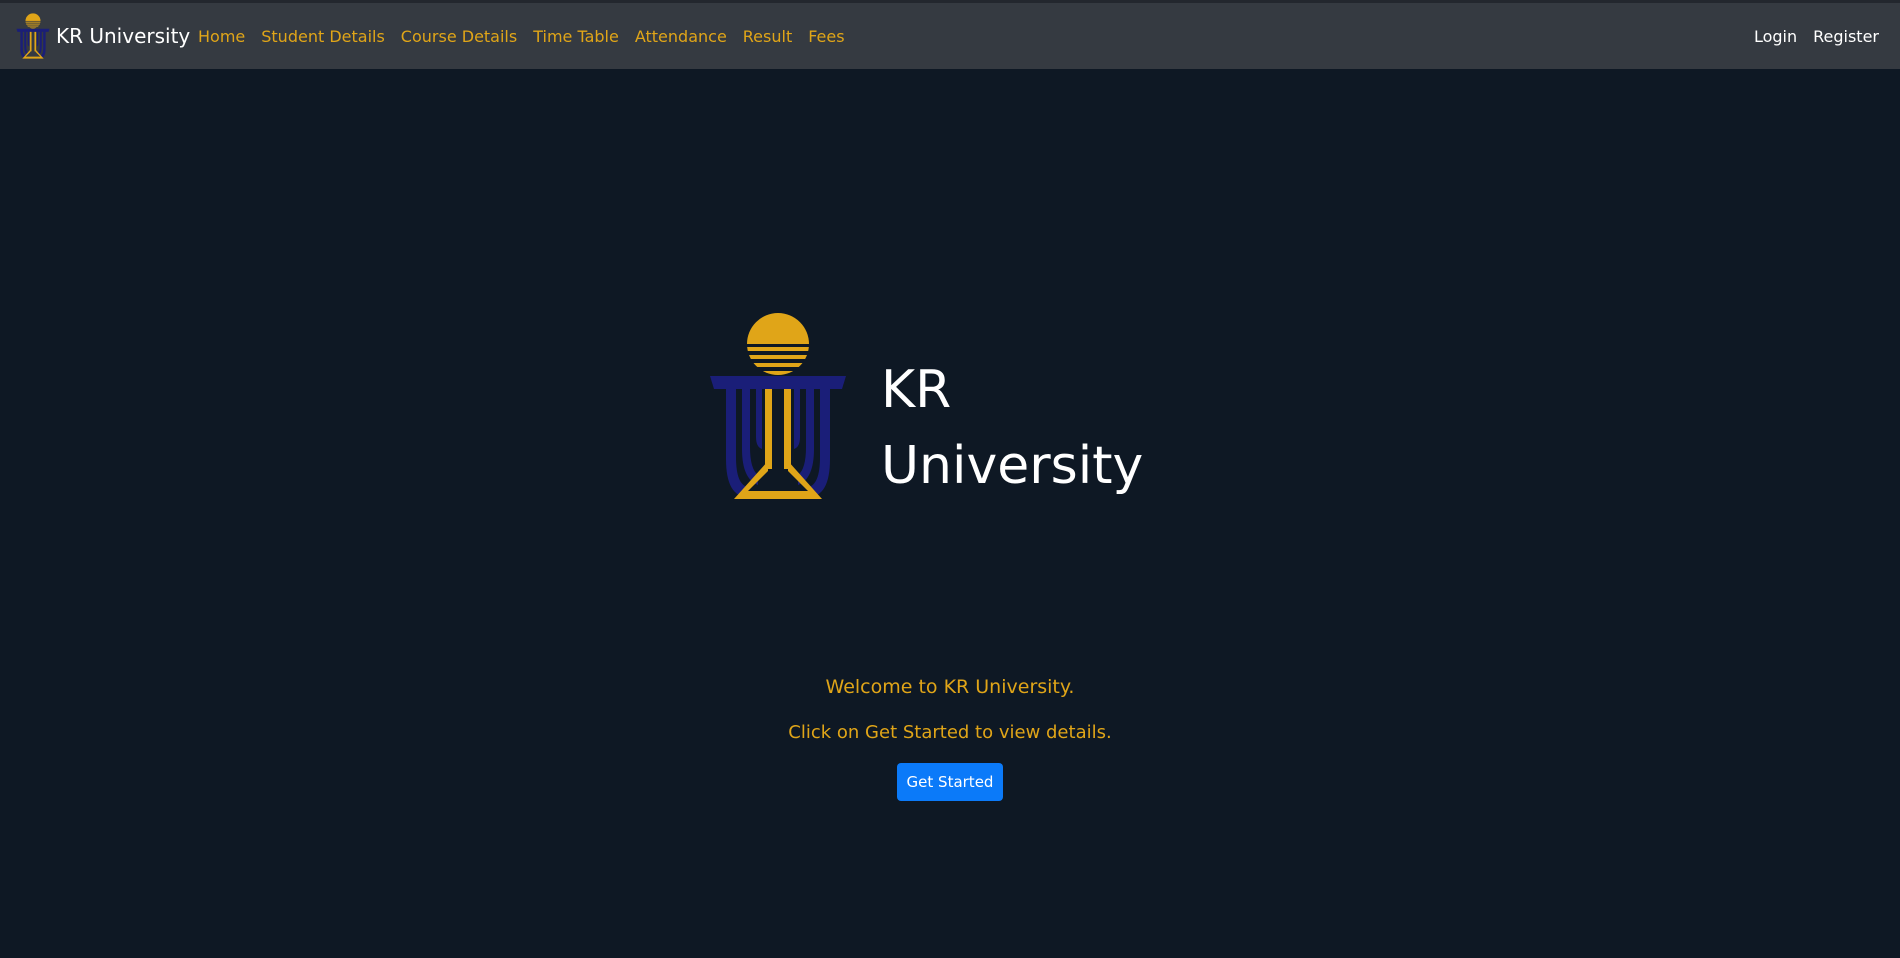 The height and width of the screenshot is (958, 1900). Describe the element at coordinates (1012, 428) in the screenshot. I see `hero-title: KR University` at that location.